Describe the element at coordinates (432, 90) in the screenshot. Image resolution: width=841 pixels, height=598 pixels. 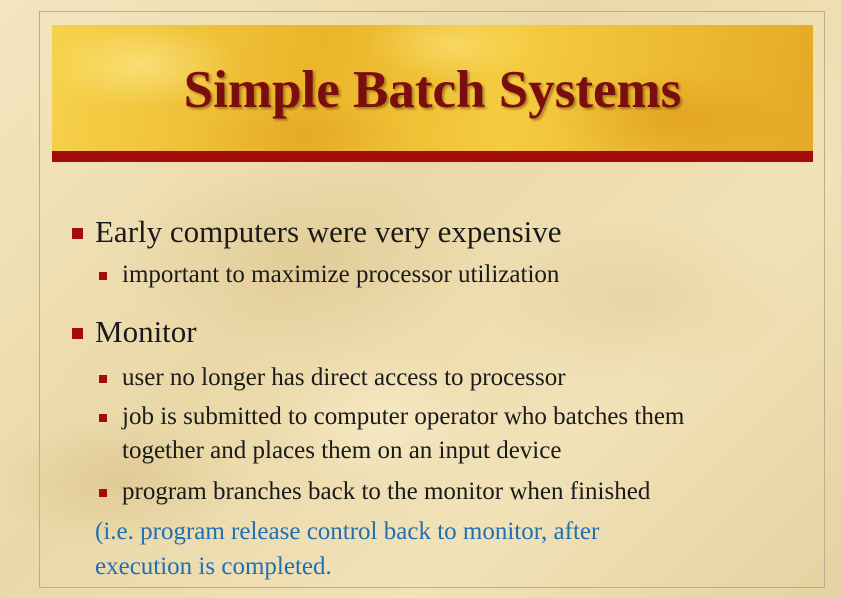
I see `slide-title: Simple Batch Systems` at that location.